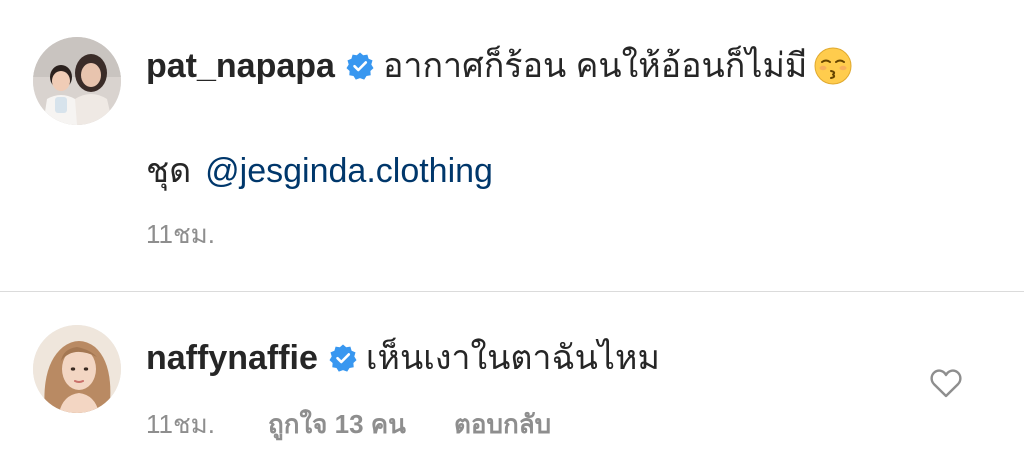  Describe the element at coordinates (180, 423) in the screenshot. I see `comment-timestamp: 11ชม.` at that location.